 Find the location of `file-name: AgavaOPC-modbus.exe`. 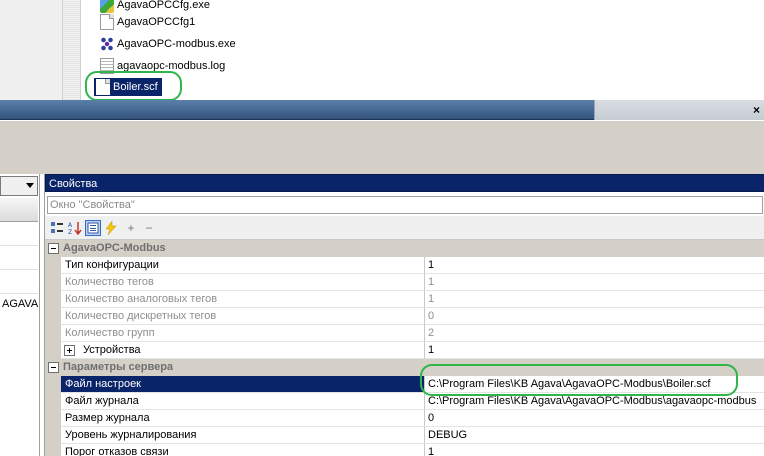

file-name: AgavaOPC-modbus.exe is located at coordinates (176, 44).